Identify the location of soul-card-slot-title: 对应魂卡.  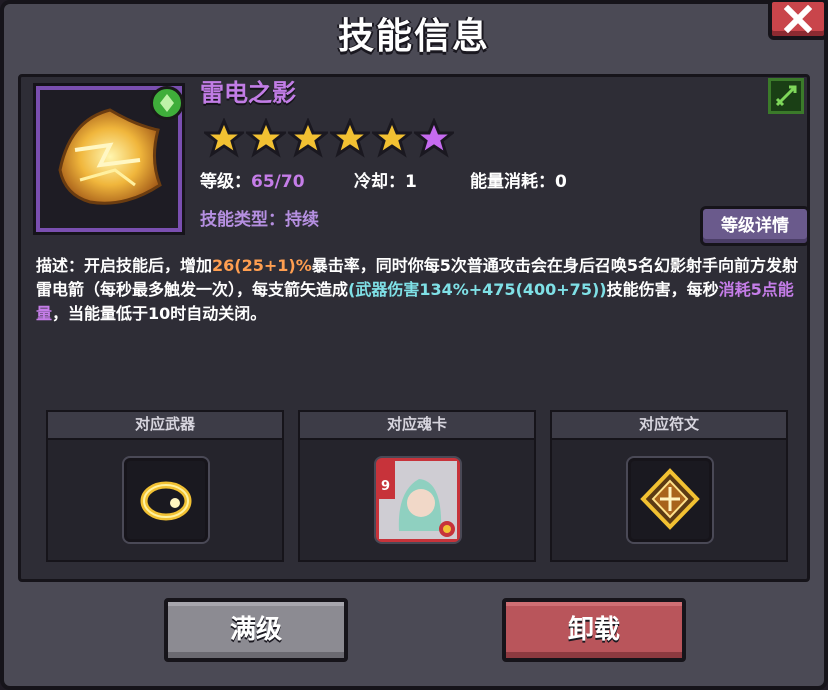
(417, 426).